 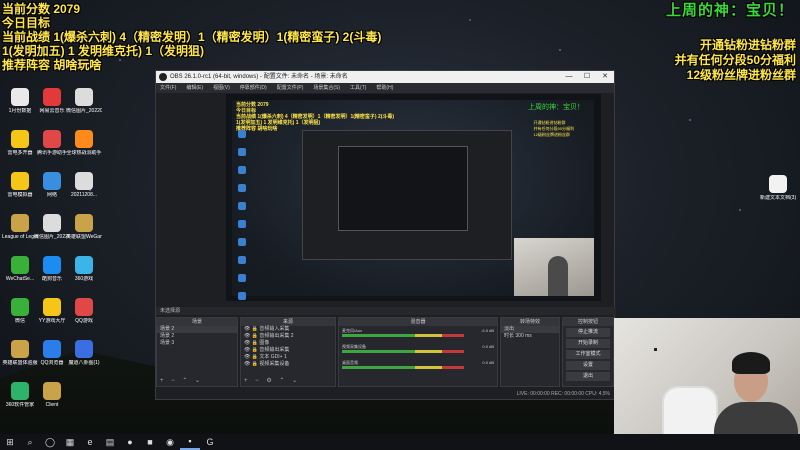 What do you see at coordinates (84, 227) in the screenshot?
I see `desktop-icon: 英雄联盟WeGame版` at bounding box center [84, 227].